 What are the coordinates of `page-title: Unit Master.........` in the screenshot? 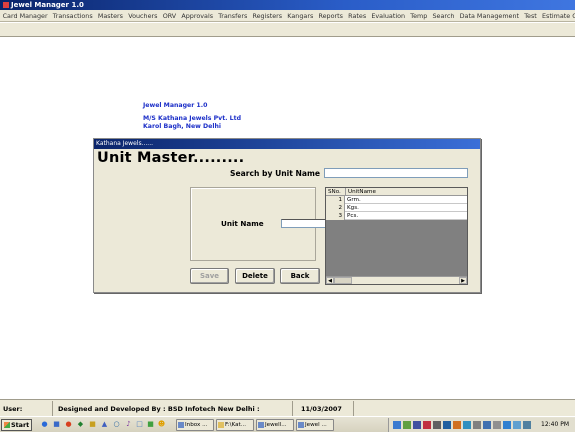 It's located at (171, 158).